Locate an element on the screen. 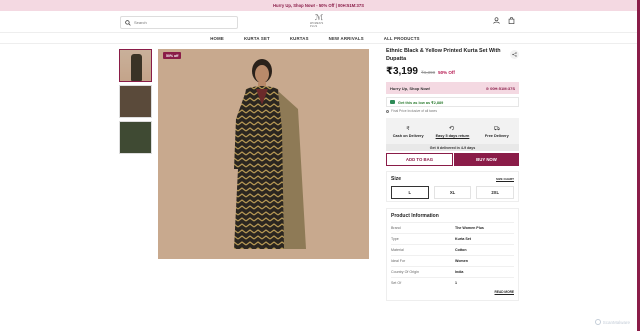 The width and height of the screenshot is (640, 331). watermark-logo-icon is located at coordinates (597, 322).